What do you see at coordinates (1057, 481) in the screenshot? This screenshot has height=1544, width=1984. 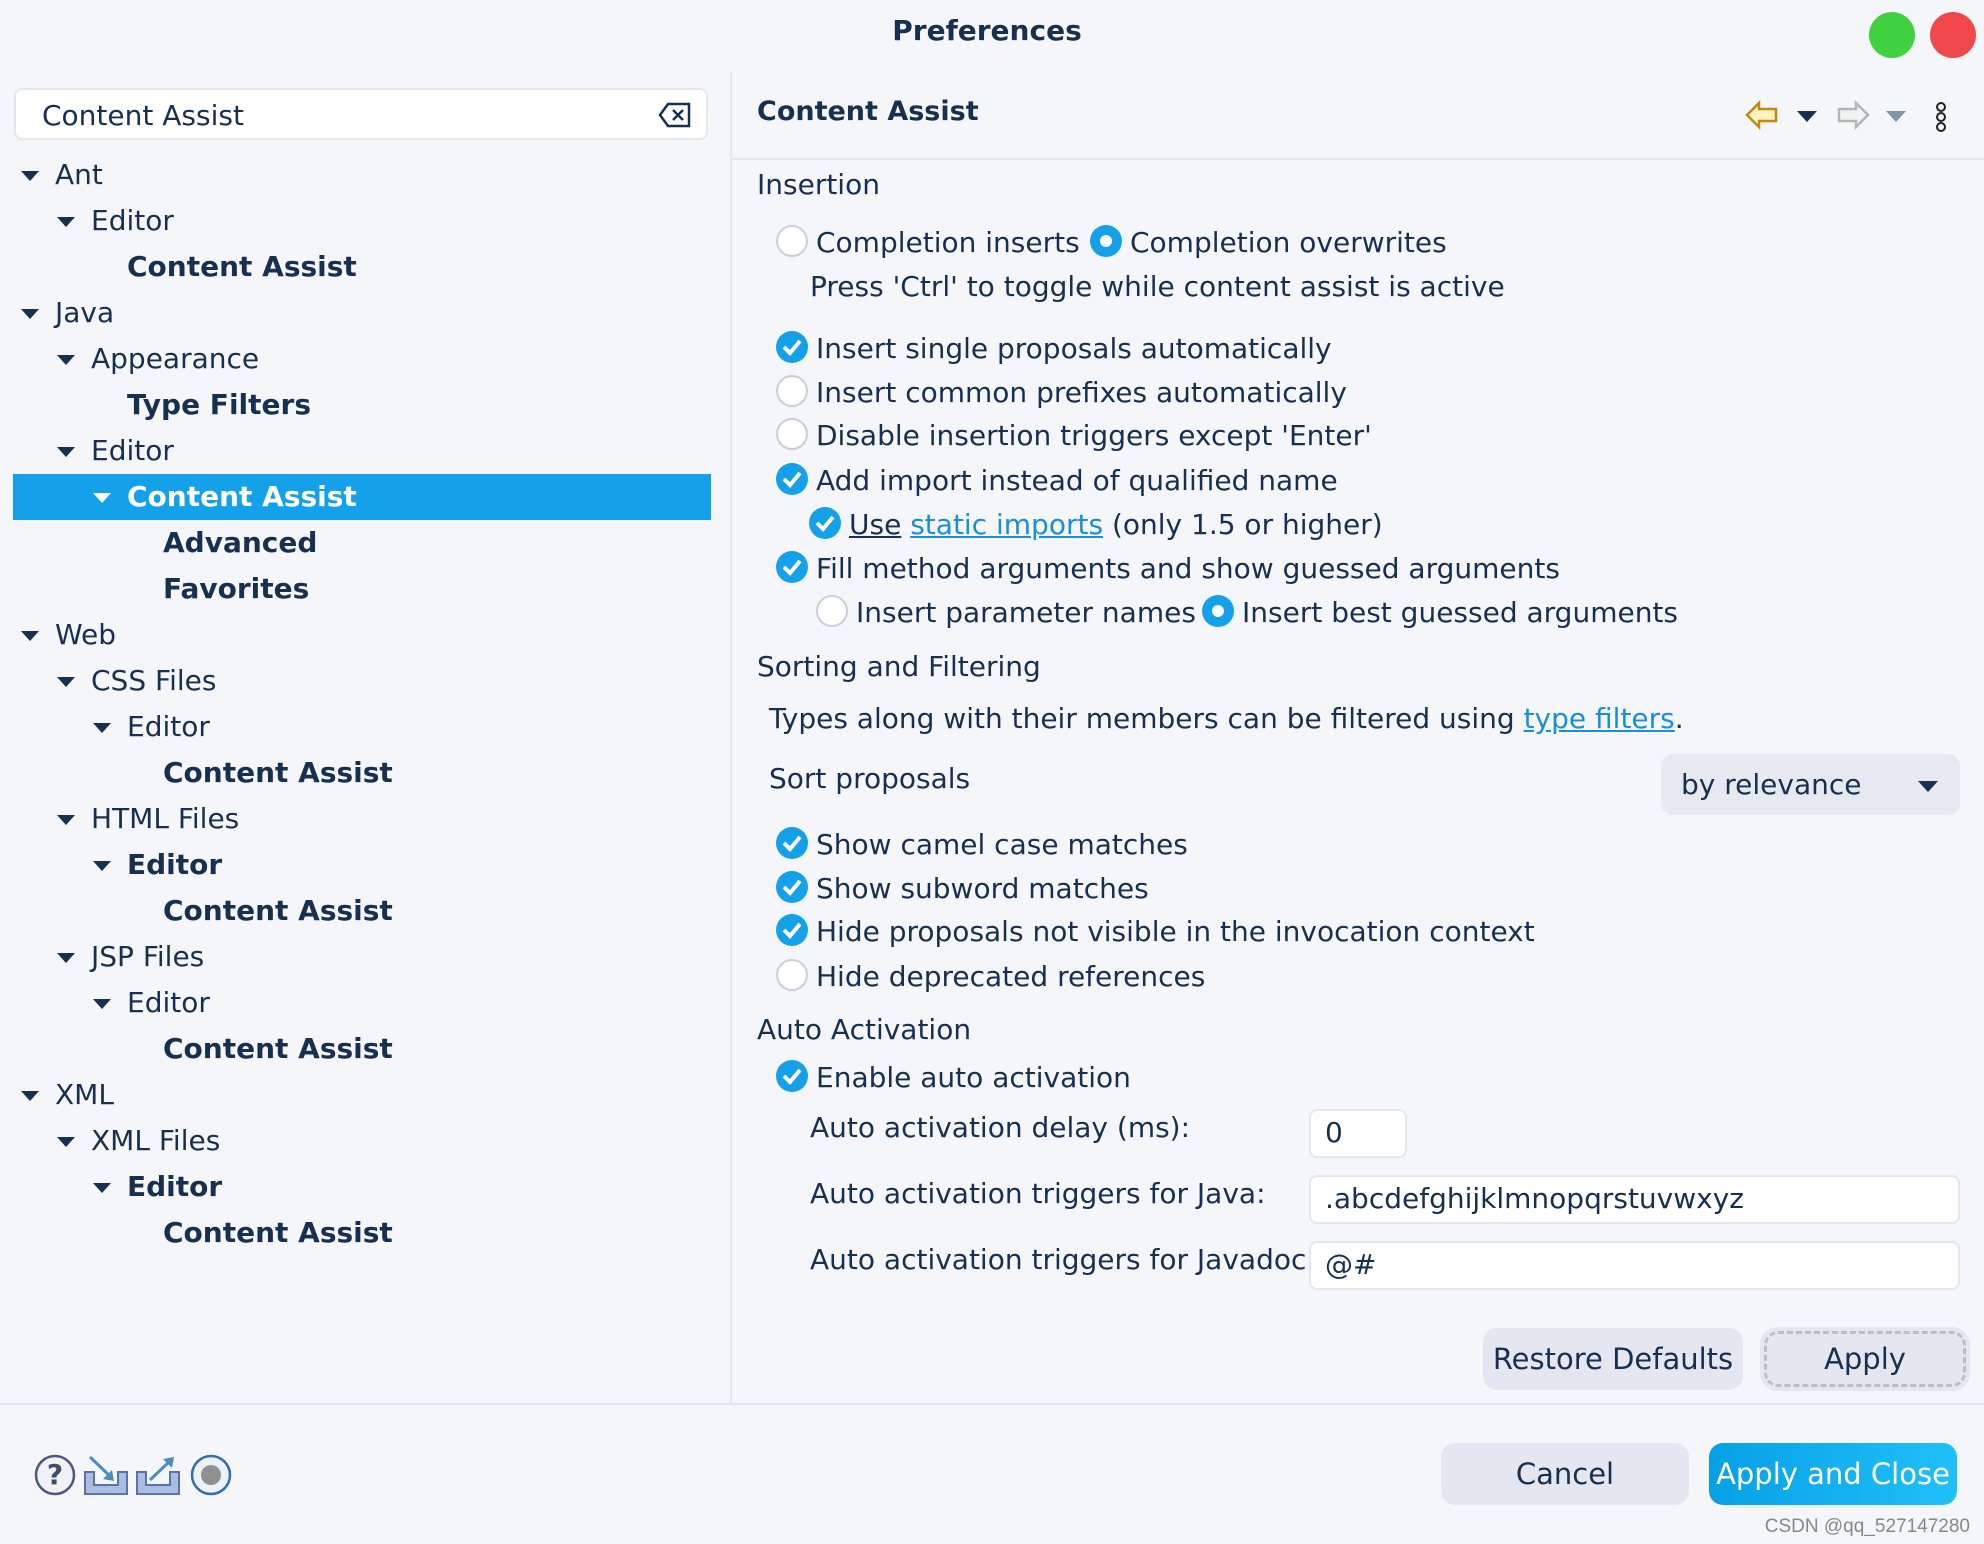 I see `insertion-option: Add import instead of qualified name` at bounding box center [1057, 481].